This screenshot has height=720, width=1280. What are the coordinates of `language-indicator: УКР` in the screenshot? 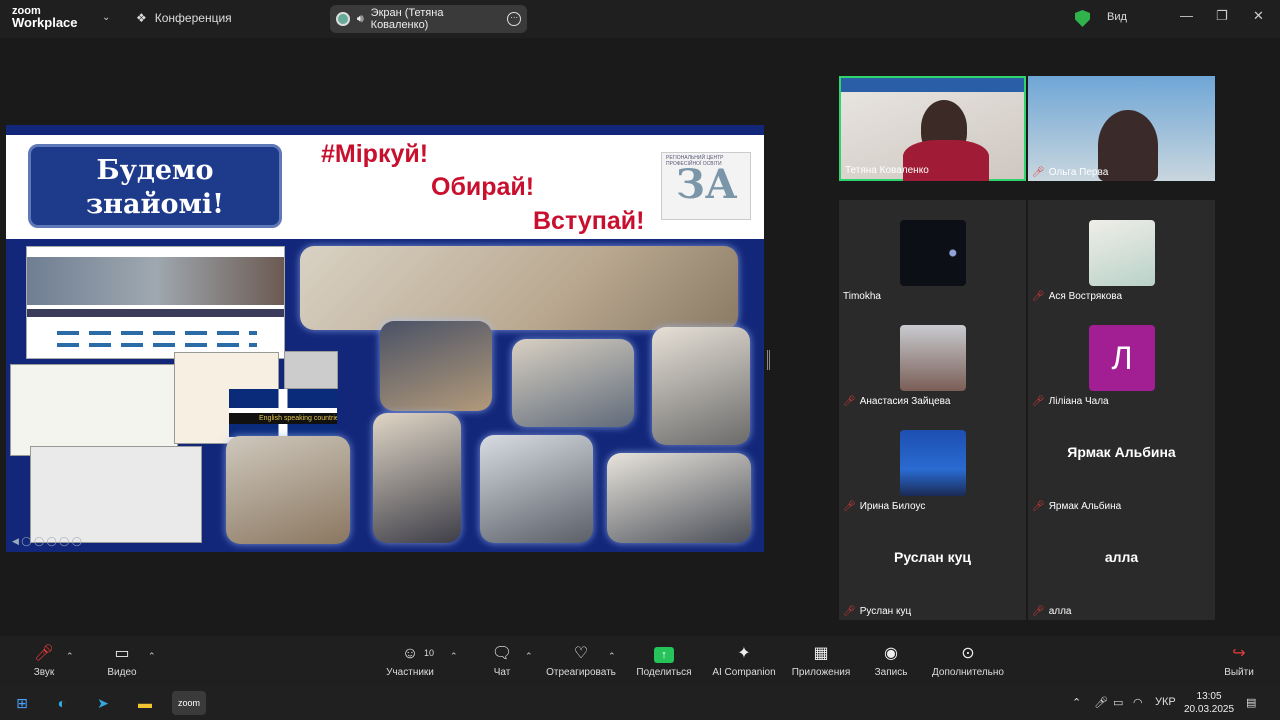 It's located at (1165, 702).